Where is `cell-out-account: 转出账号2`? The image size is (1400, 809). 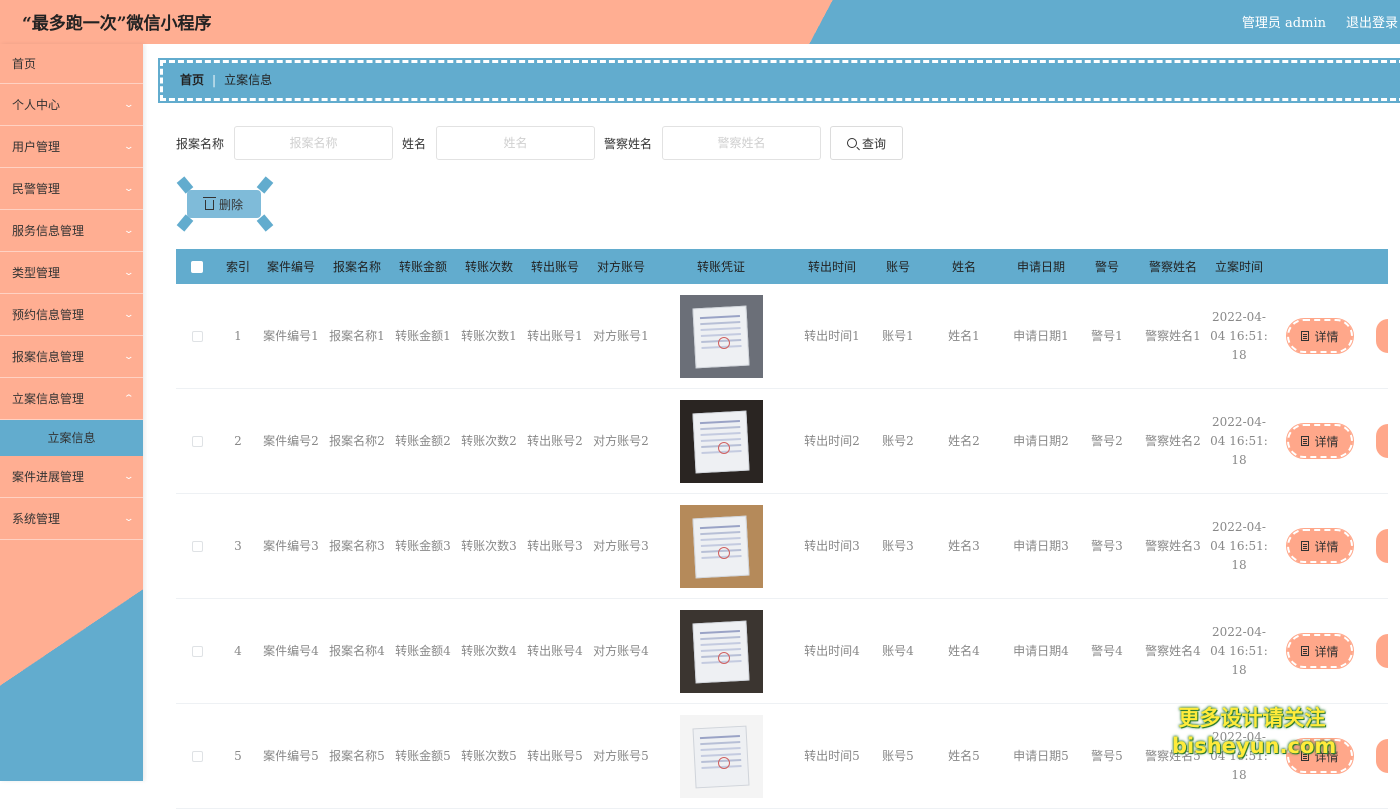 cell-out-account: 转出账号2 is located at coordinates (555, 440).